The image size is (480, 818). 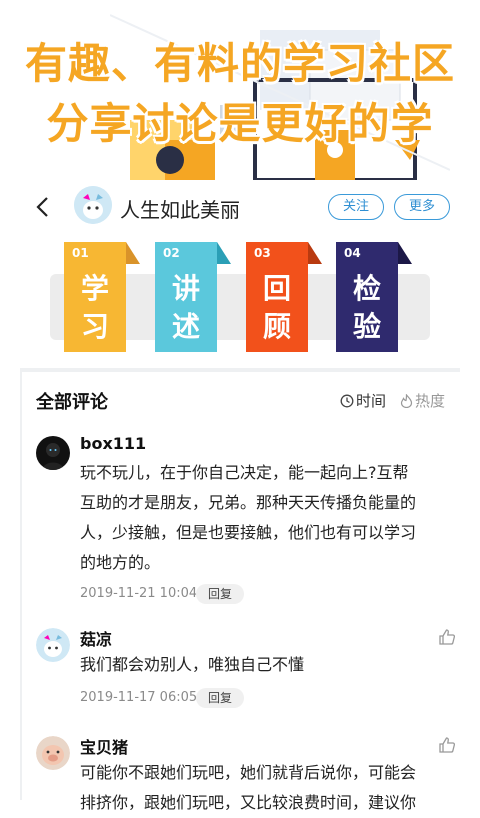 I want to click on step-number: 03, so click(x=277, y=253).